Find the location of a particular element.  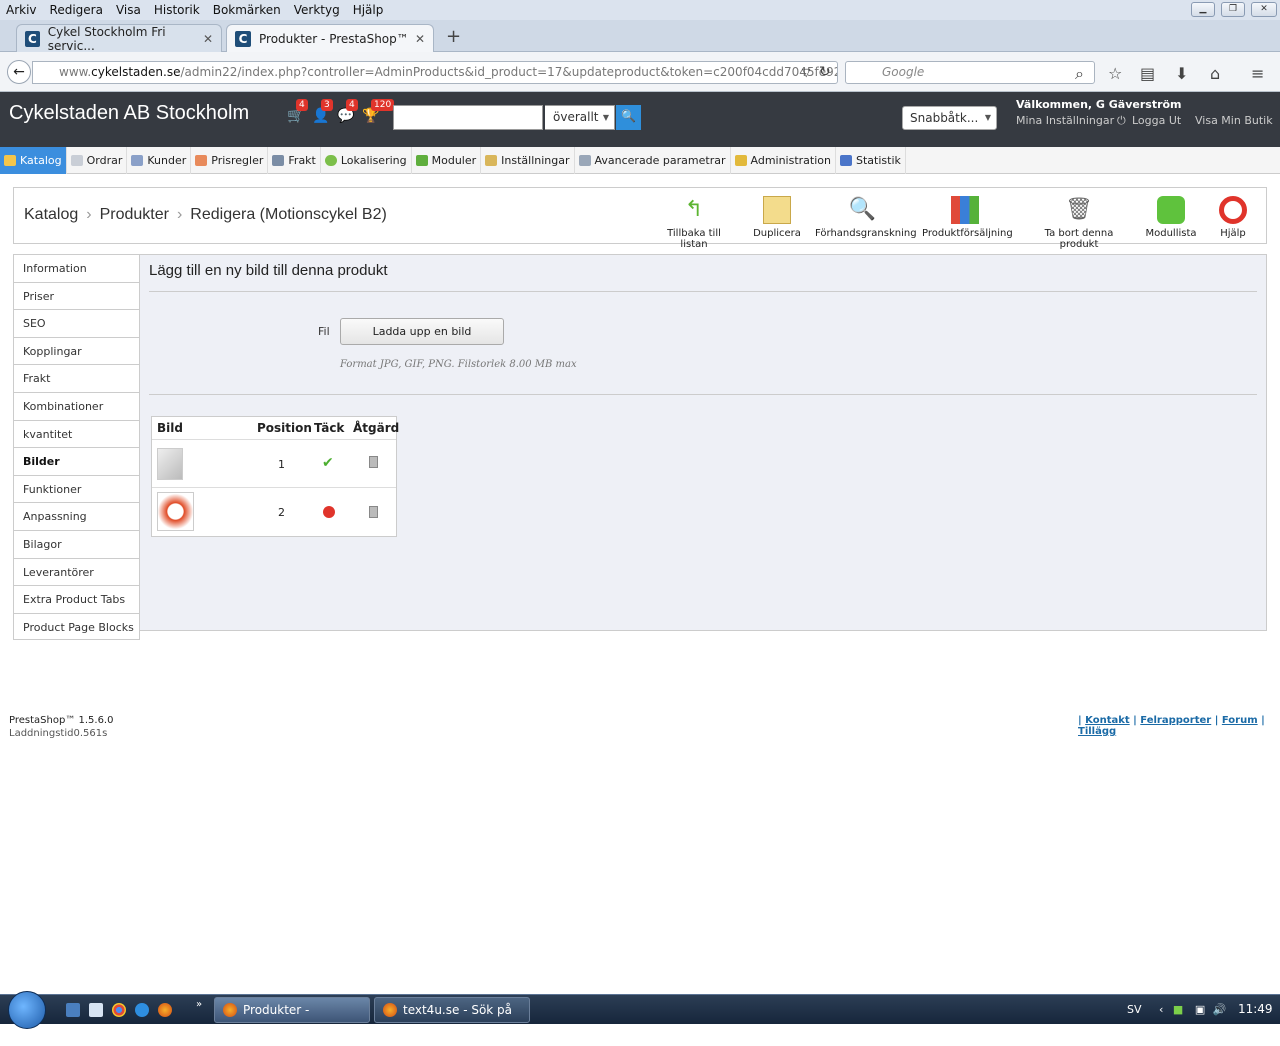

download-icon: ⬇ is located at coordinates (1181, 73).